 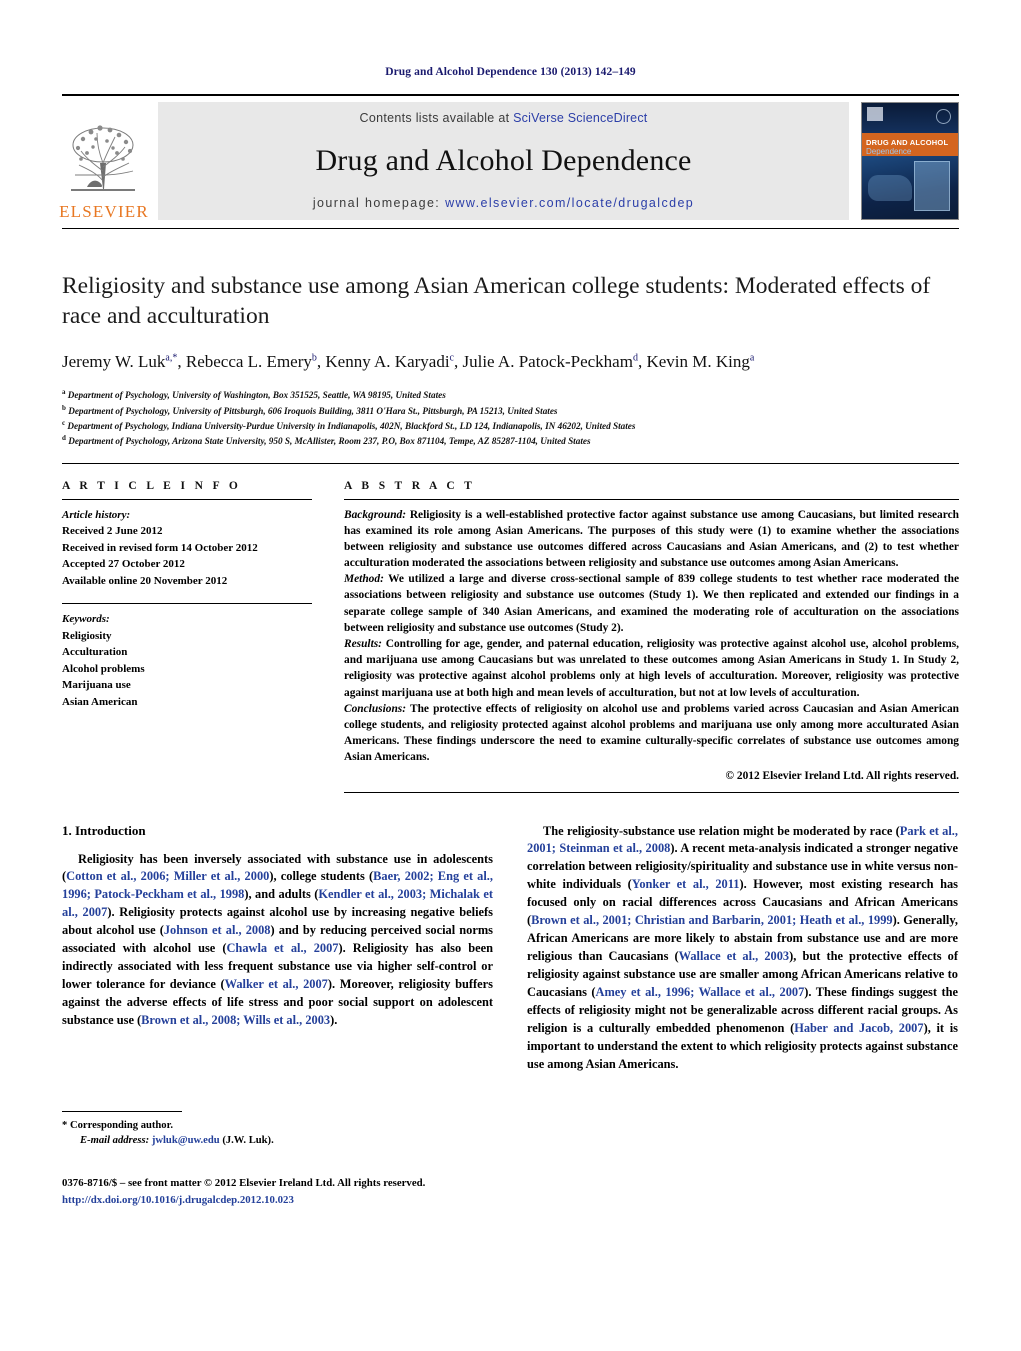 What do you see at coordinates (281, 894) in the screenshot?
I see `body-text-run: ), and adults (` at bounding box center [281, 894].